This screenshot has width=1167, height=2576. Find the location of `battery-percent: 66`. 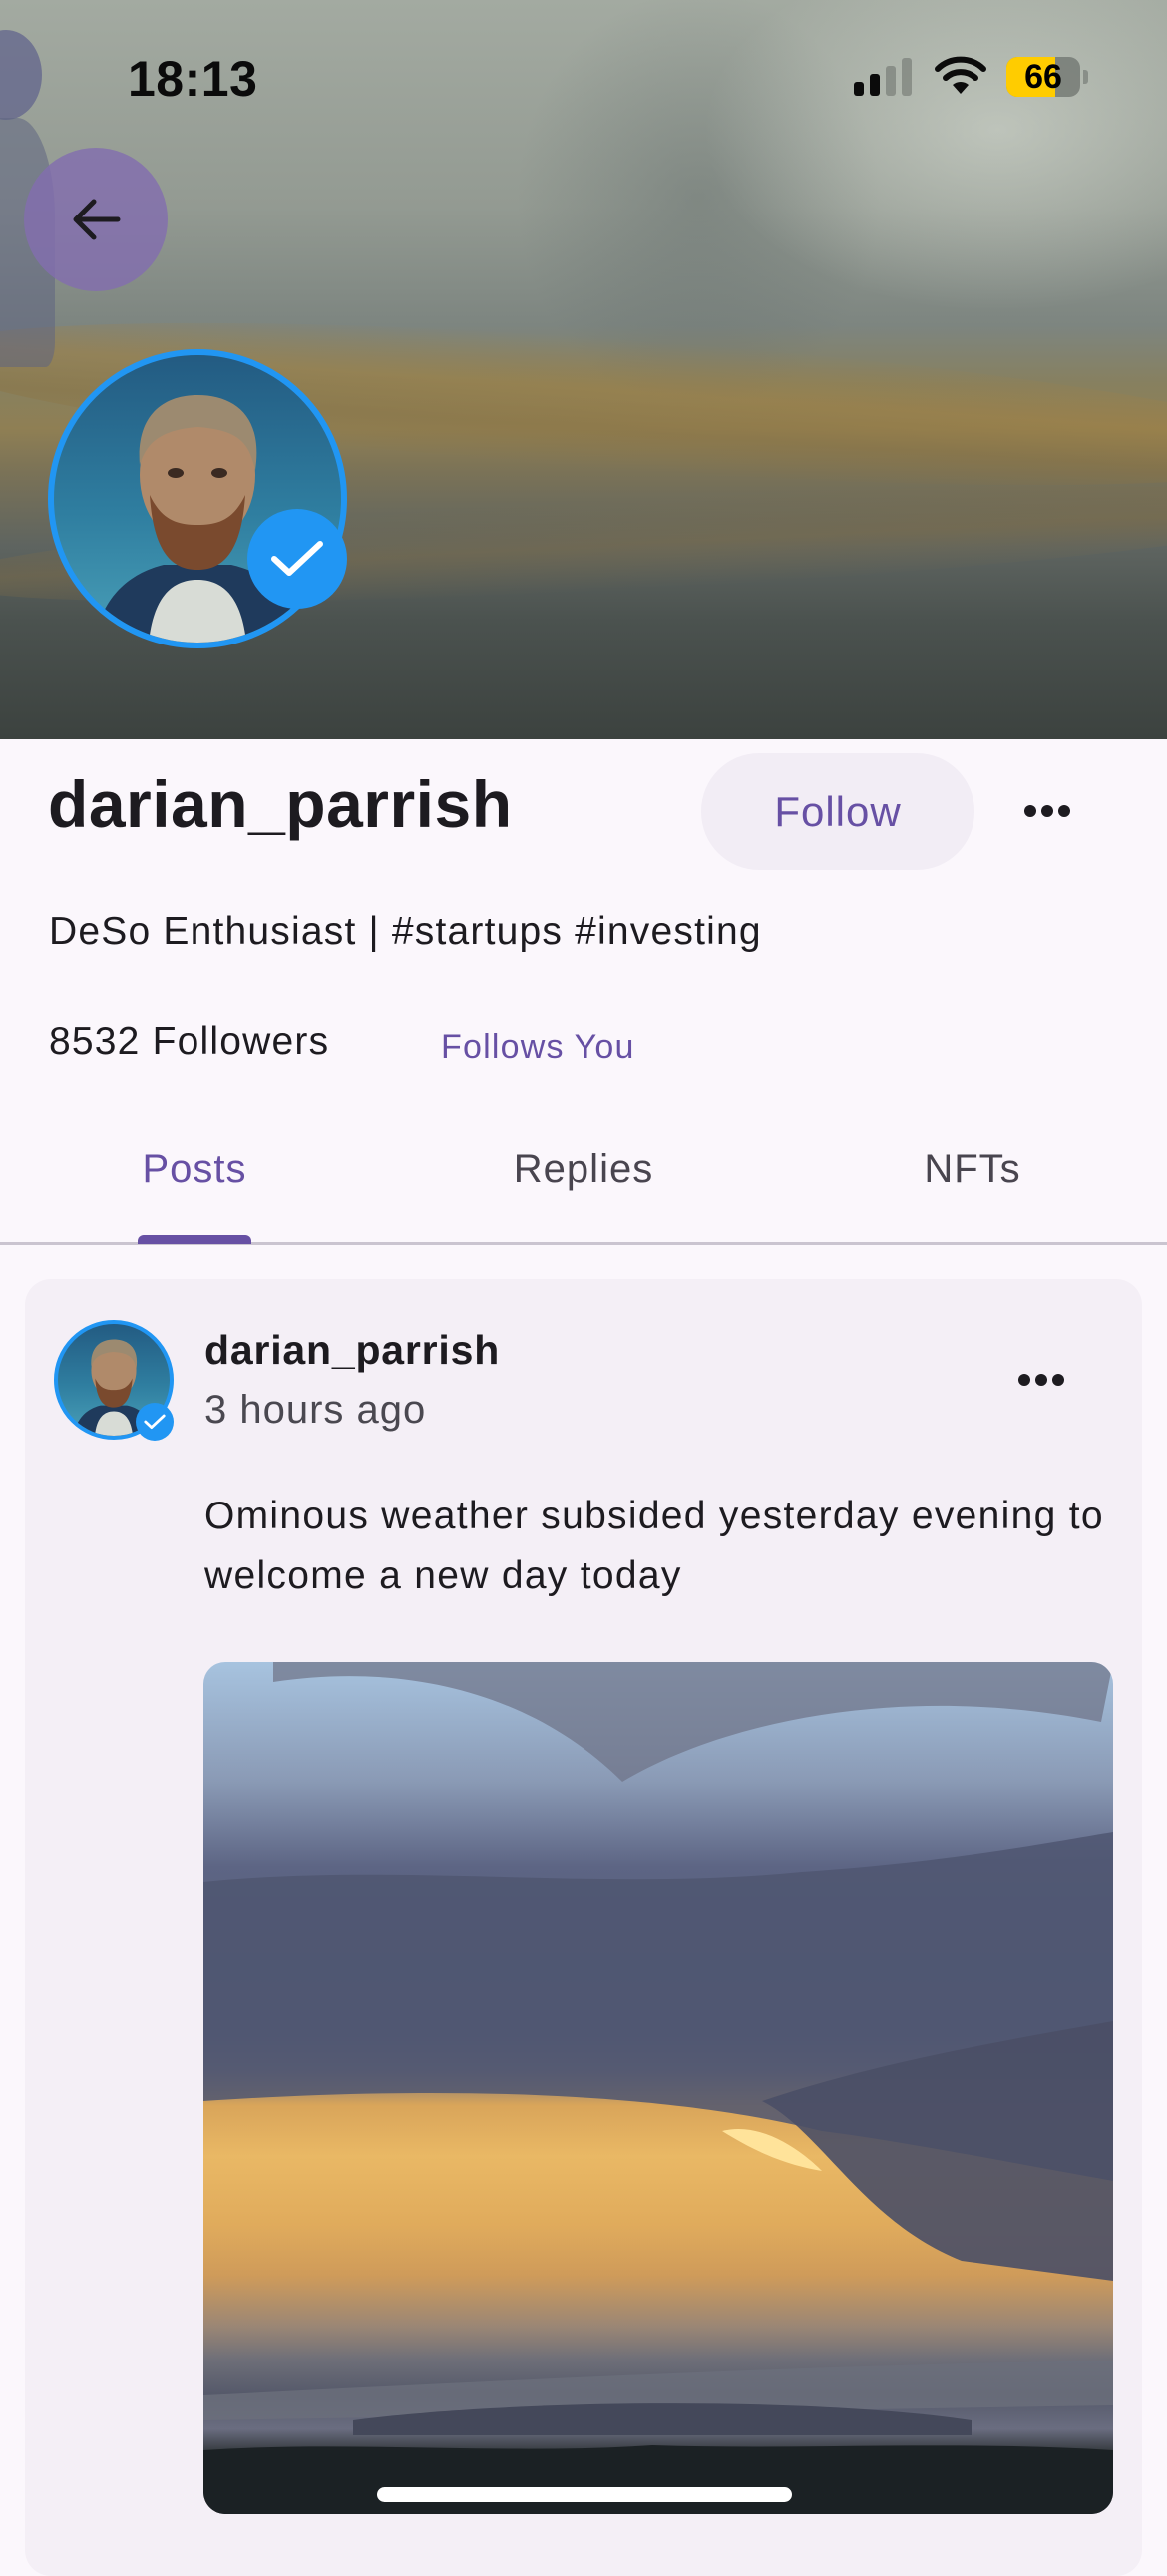

battery-percent: 66 is located at coordinates (1043, 77).